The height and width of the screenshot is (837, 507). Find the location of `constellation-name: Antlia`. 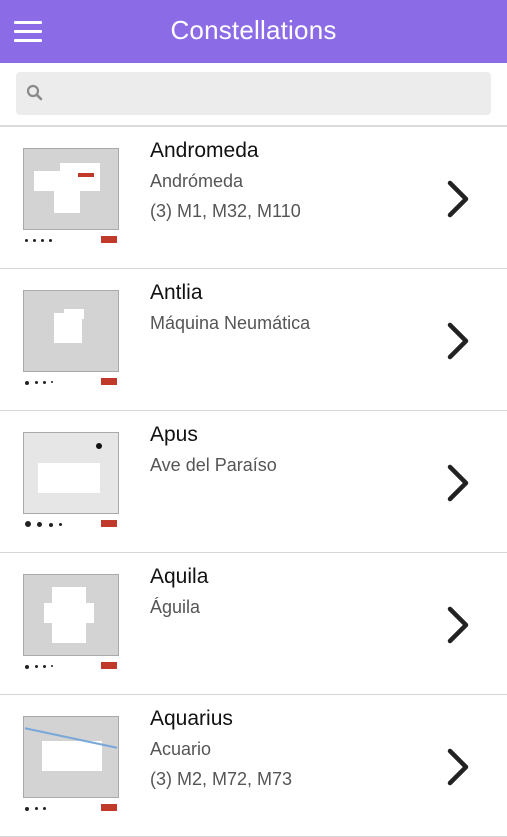

constellation-name: Antlia is located at coordinates (176, 292).